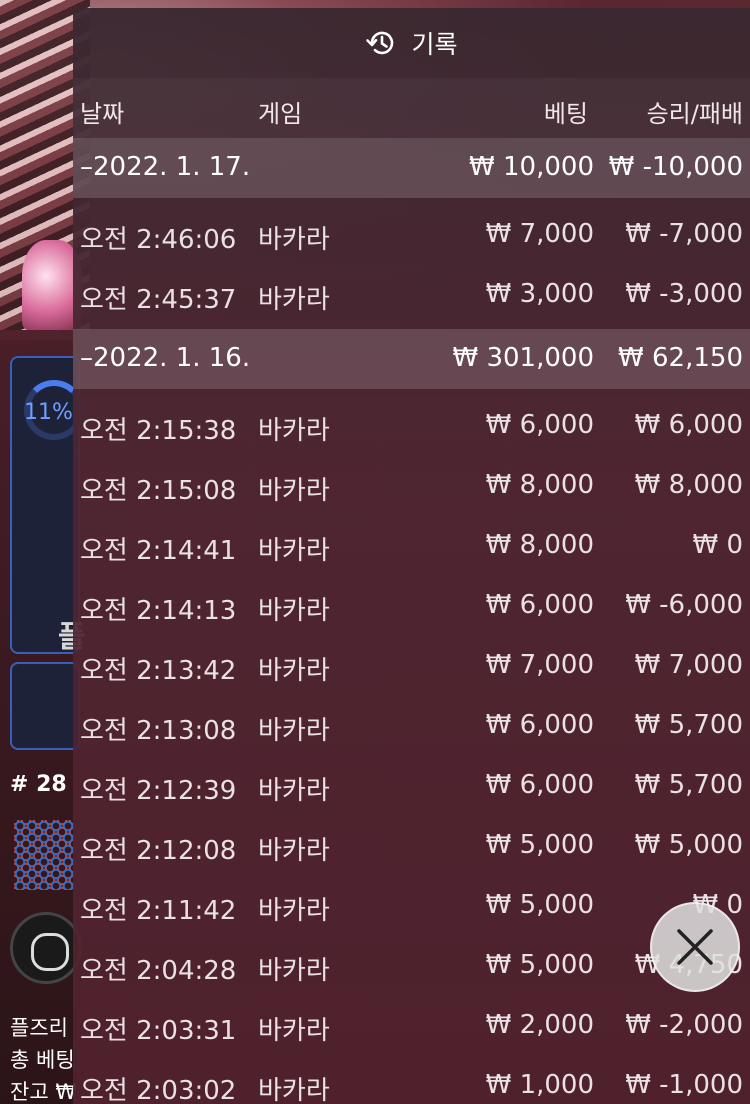 This screenshot has height=1104, width=750. I want to click on column-date: 날짜, so click(102, 114).